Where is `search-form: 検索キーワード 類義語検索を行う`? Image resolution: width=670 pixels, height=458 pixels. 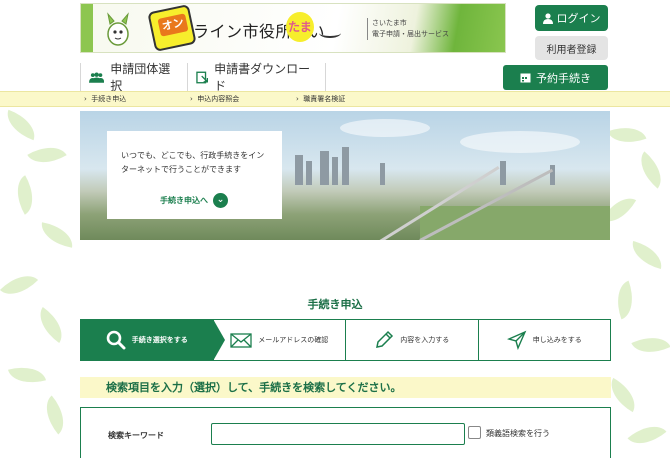 search-form: 検索キーワード 類義語検索を行う is located at coordinates (345, 432).